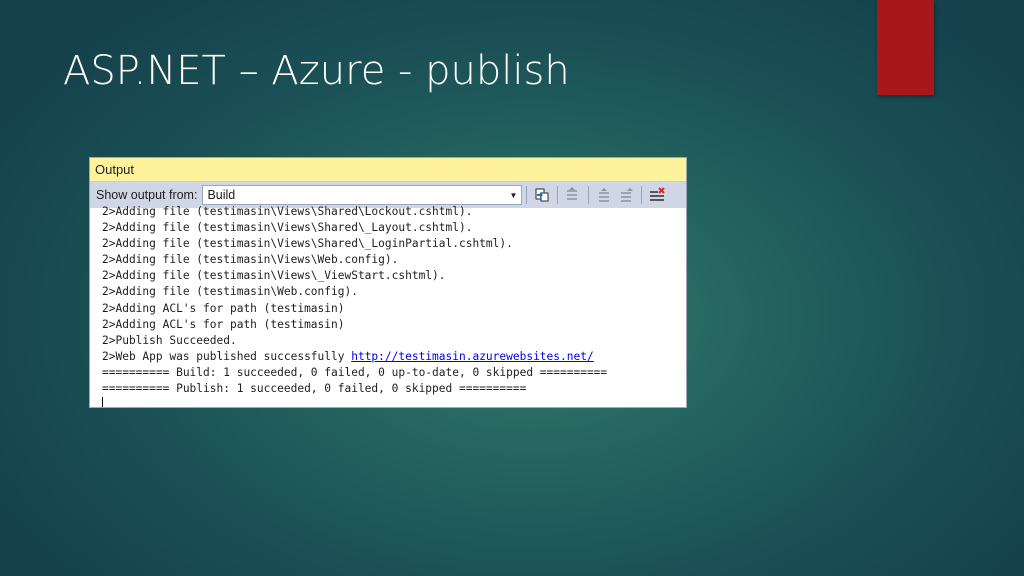  What do you see at coordinates (514, 195) in the screenshot?
I see `chevron-down-icon: ▼` at bounding box center [514, 195].